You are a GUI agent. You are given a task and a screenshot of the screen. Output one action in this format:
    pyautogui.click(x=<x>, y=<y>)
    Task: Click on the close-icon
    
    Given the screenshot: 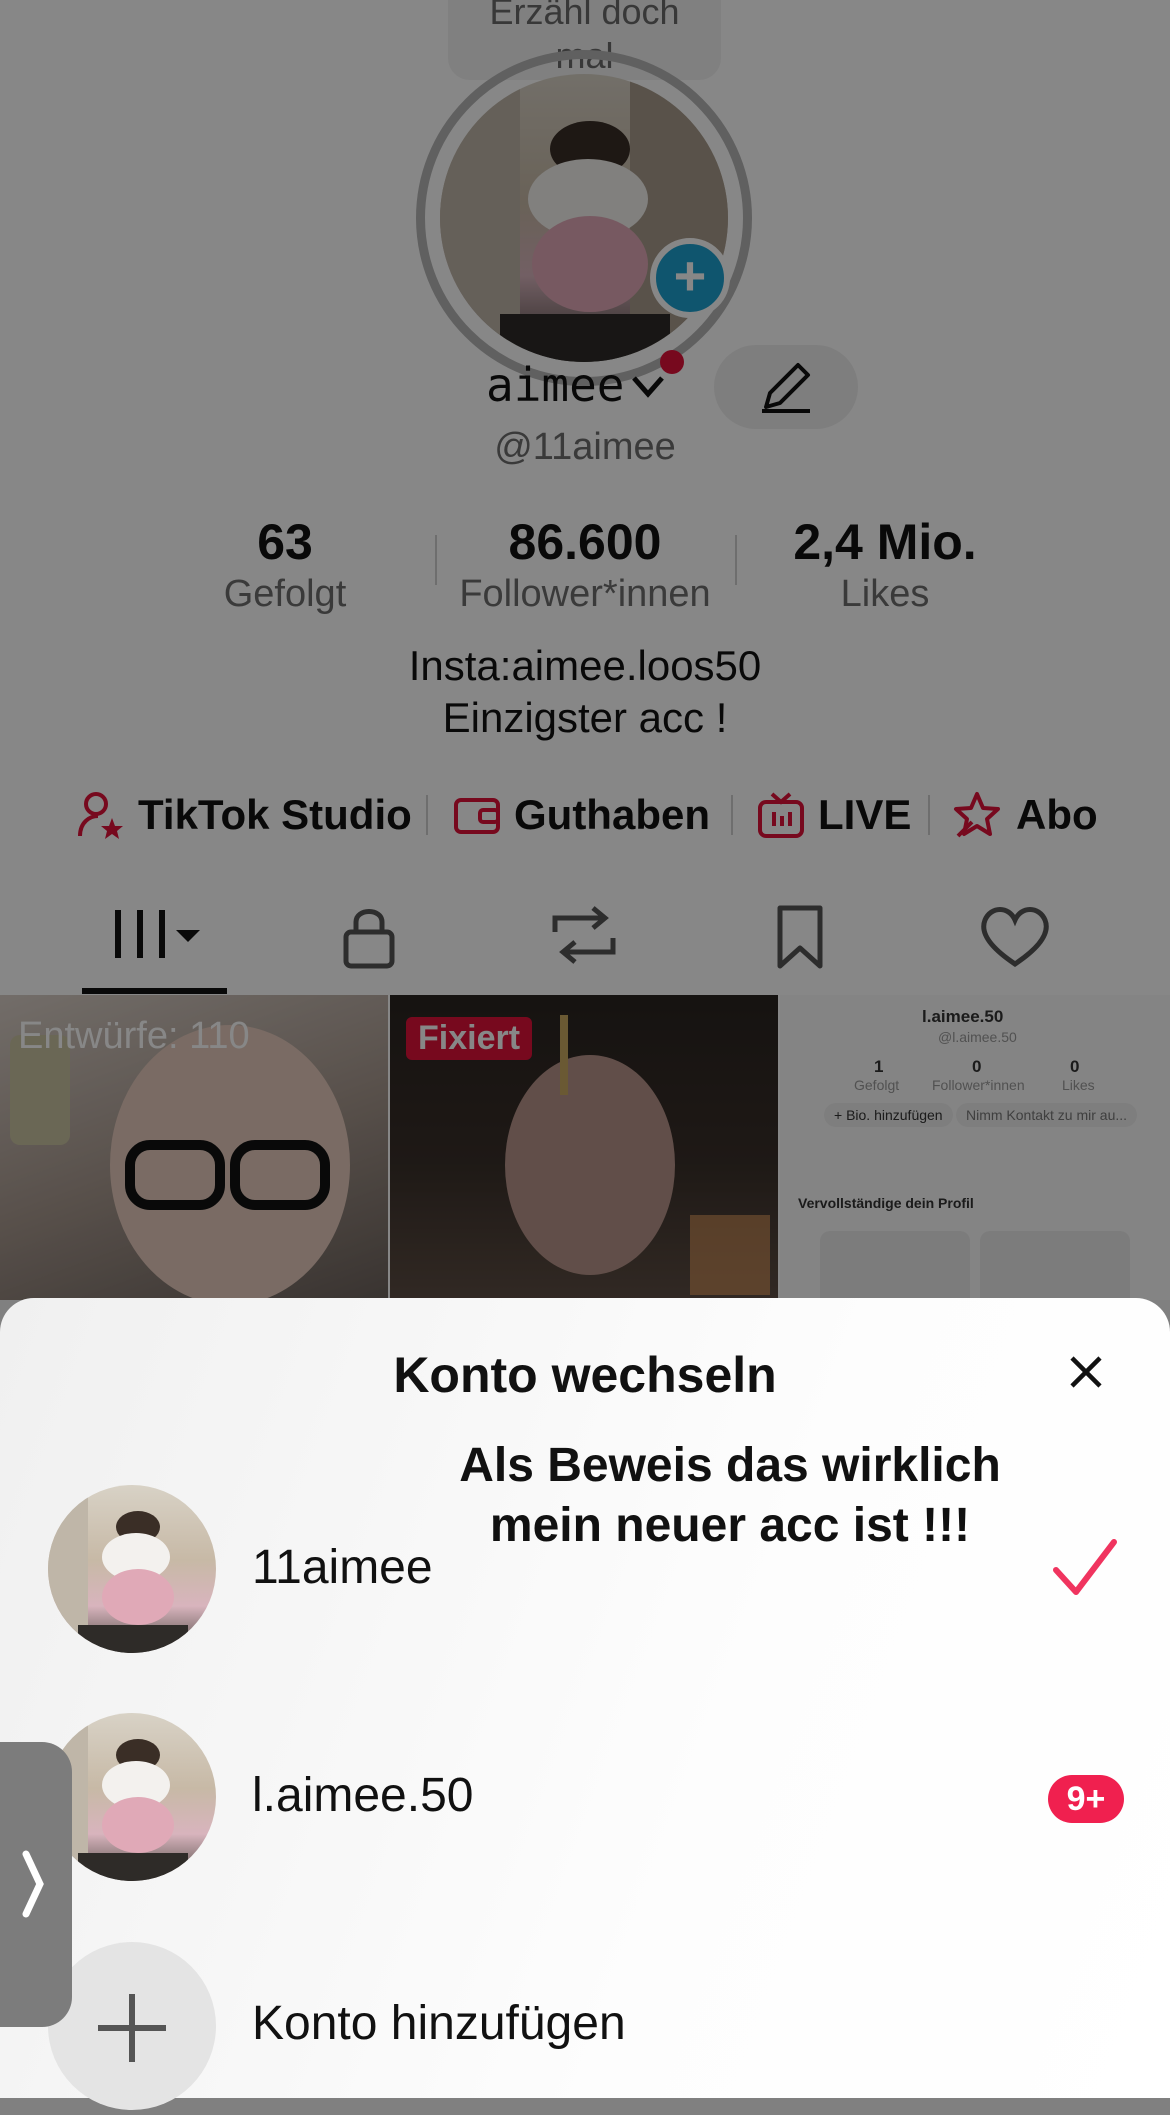 What is the action you would take?
    pyautogui.click(x=1086, y=1372)
    